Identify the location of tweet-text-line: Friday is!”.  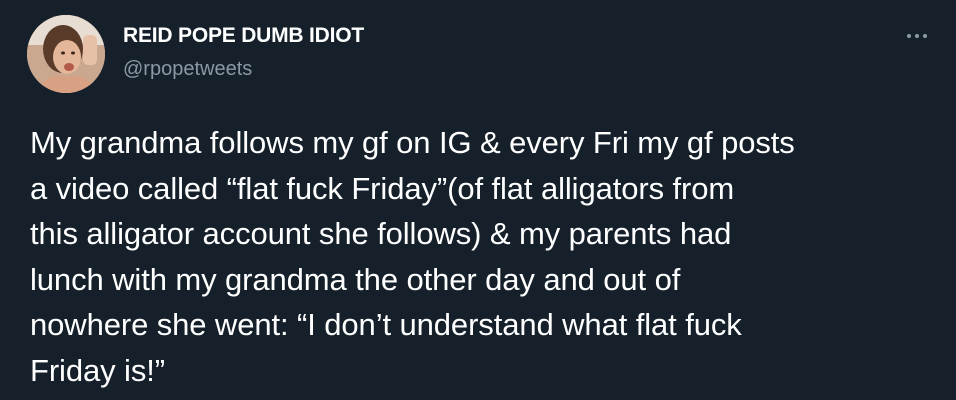
(97, 370).